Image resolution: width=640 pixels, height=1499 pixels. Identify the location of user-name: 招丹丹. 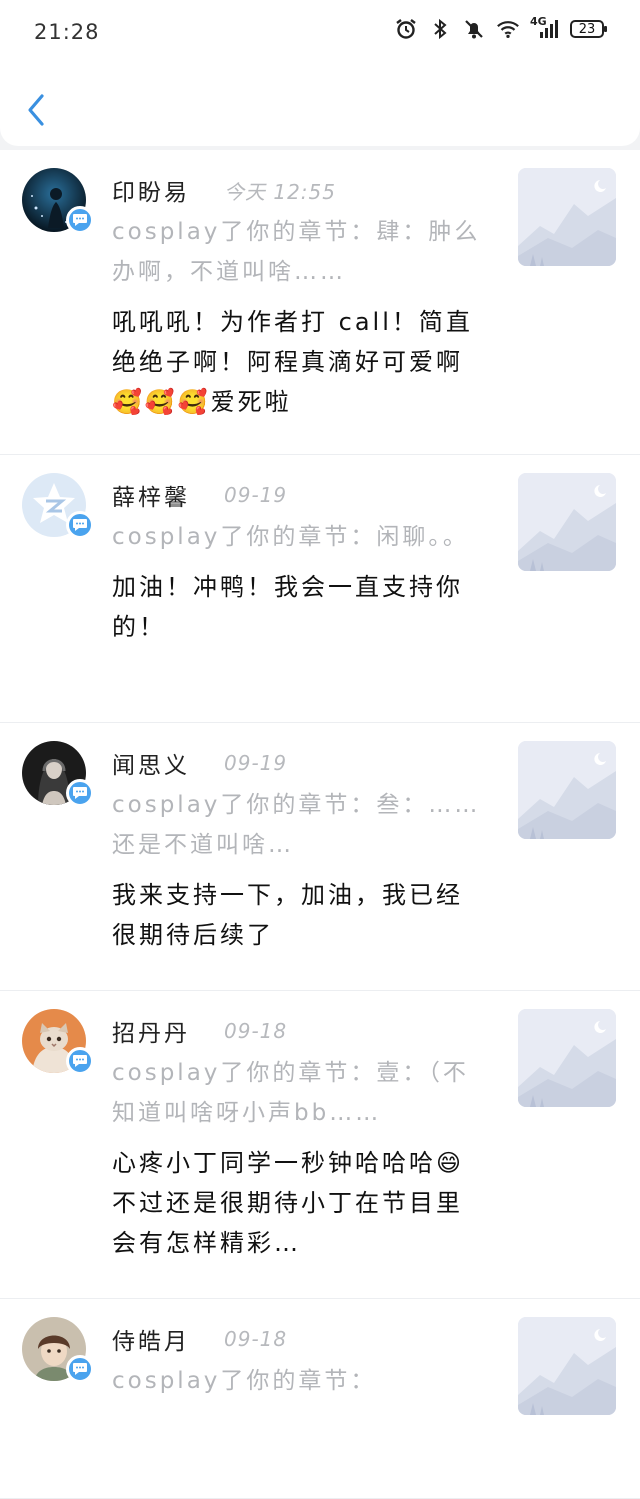
(151, 1031).